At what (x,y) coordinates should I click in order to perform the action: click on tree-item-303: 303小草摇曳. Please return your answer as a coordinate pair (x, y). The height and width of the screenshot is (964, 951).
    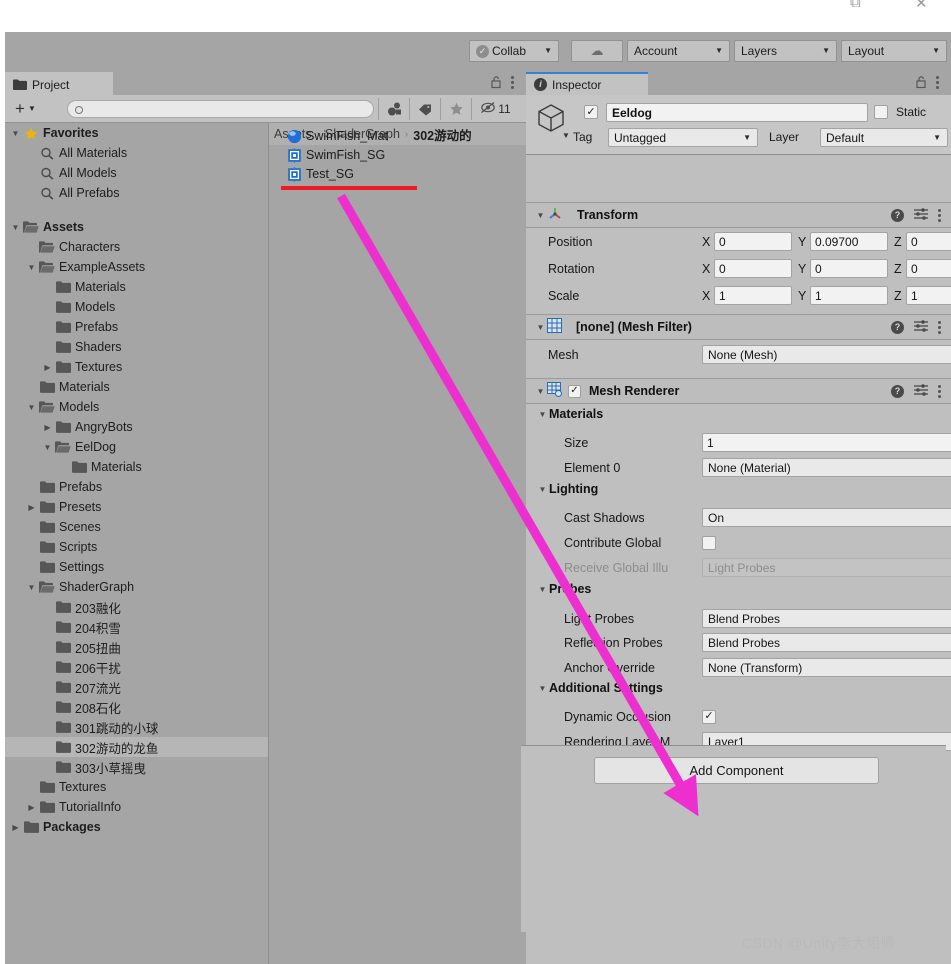
    Looking at the image, I should click on (136, 767).